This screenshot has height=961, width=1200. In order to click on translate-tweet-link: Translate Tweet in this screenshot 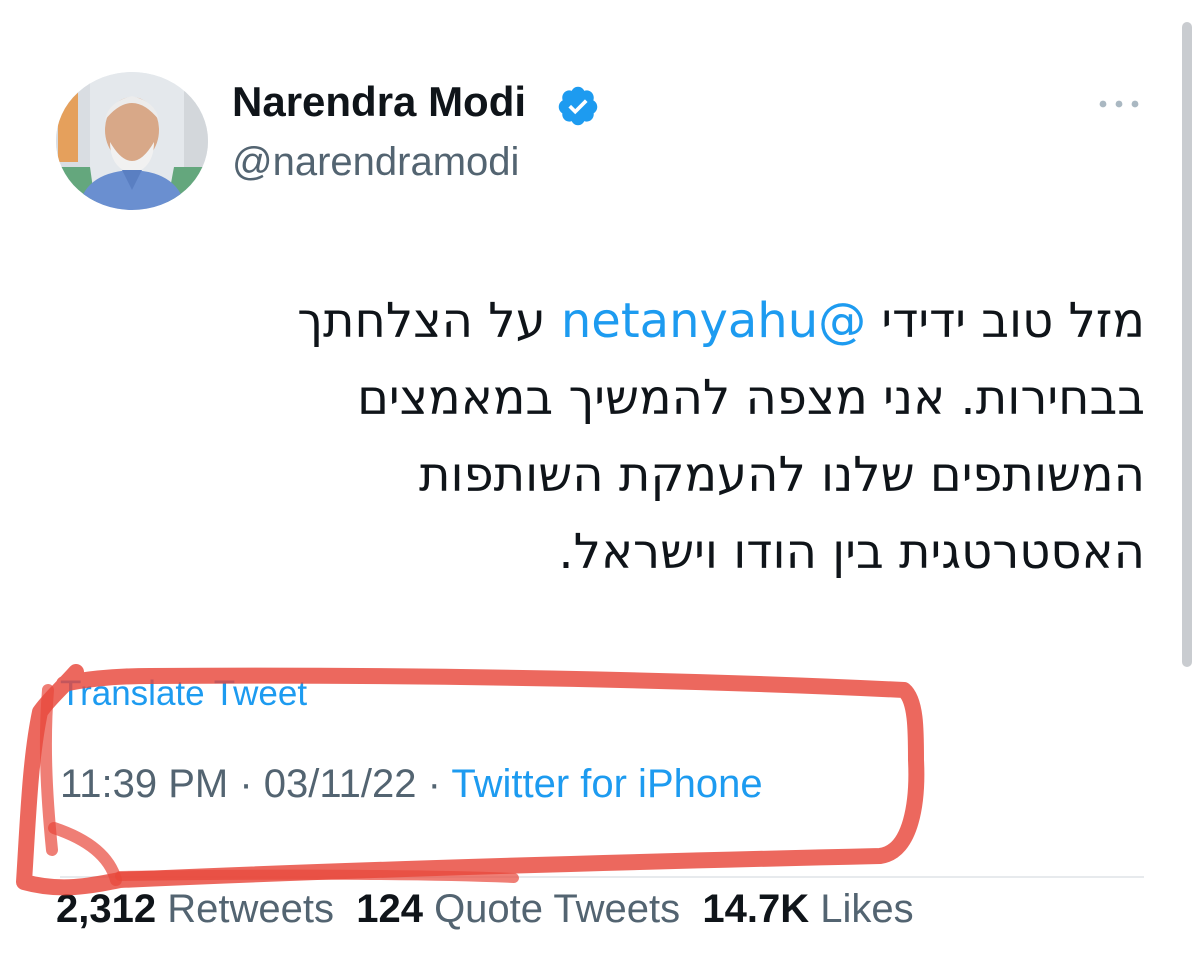, I will do `click(183, 694)`.